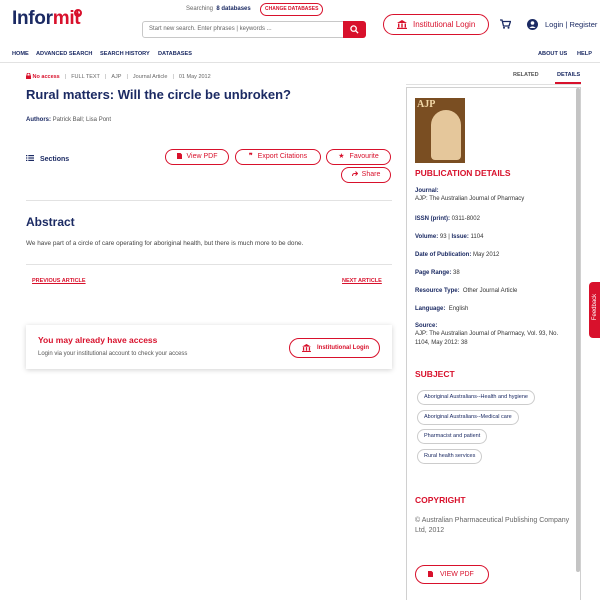 This screenshot has width=600, height=600. What do you see at coordinates (82, 120) in the screenshot?
I see `author-names: Patrick Ball; Lisa Pont` at bounding box center [82, 120].